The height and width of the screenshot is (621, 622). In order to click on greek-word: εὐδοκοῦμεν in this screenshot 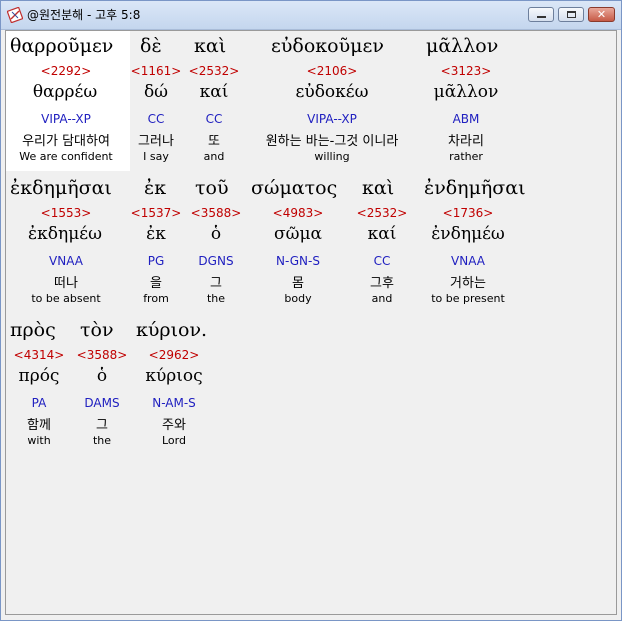, I will do `click(327, 46)`.